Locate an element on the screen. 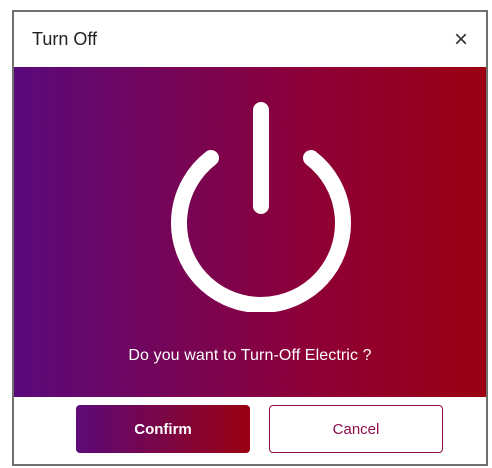 This screenshot has height=468, width=492. close-icon: × is located at coordinates (461, 39).